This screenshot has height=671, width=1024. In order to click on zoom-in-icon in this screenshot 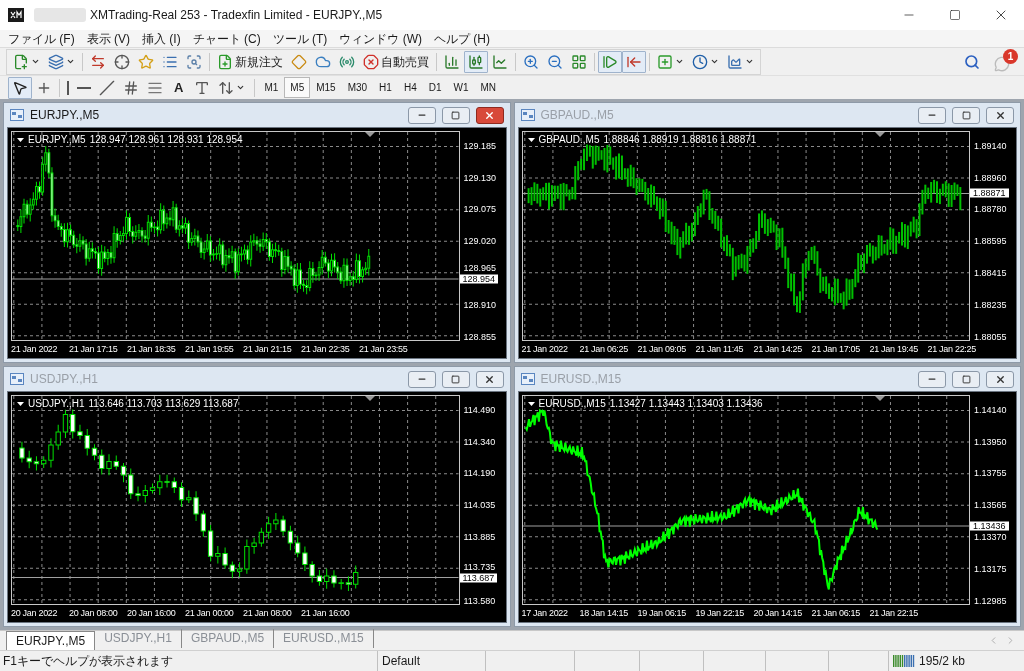, I will do `click(531, 61)`.